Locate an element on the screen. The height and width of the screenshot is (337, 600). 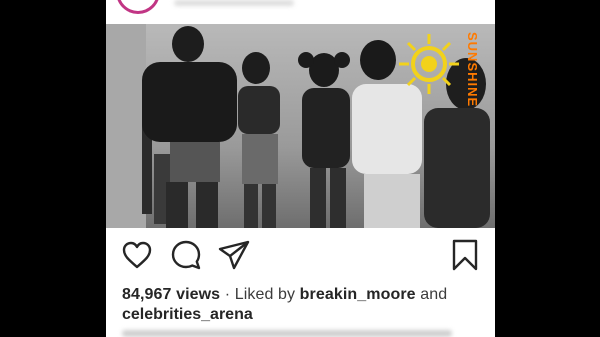
comment-button is located at coordinates (186, 255).